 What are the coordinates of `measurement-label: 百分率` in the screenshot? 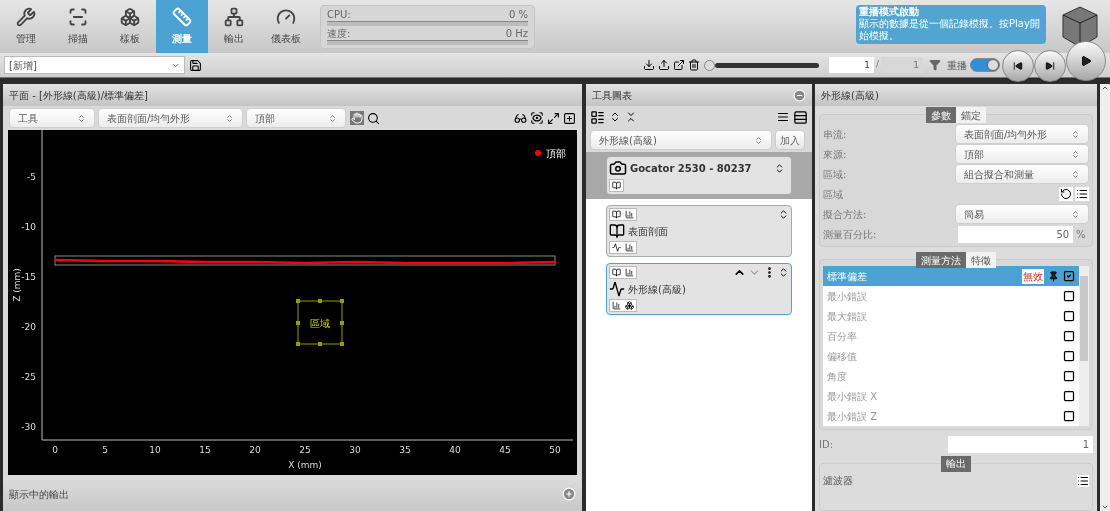 It's located at (842, 336).